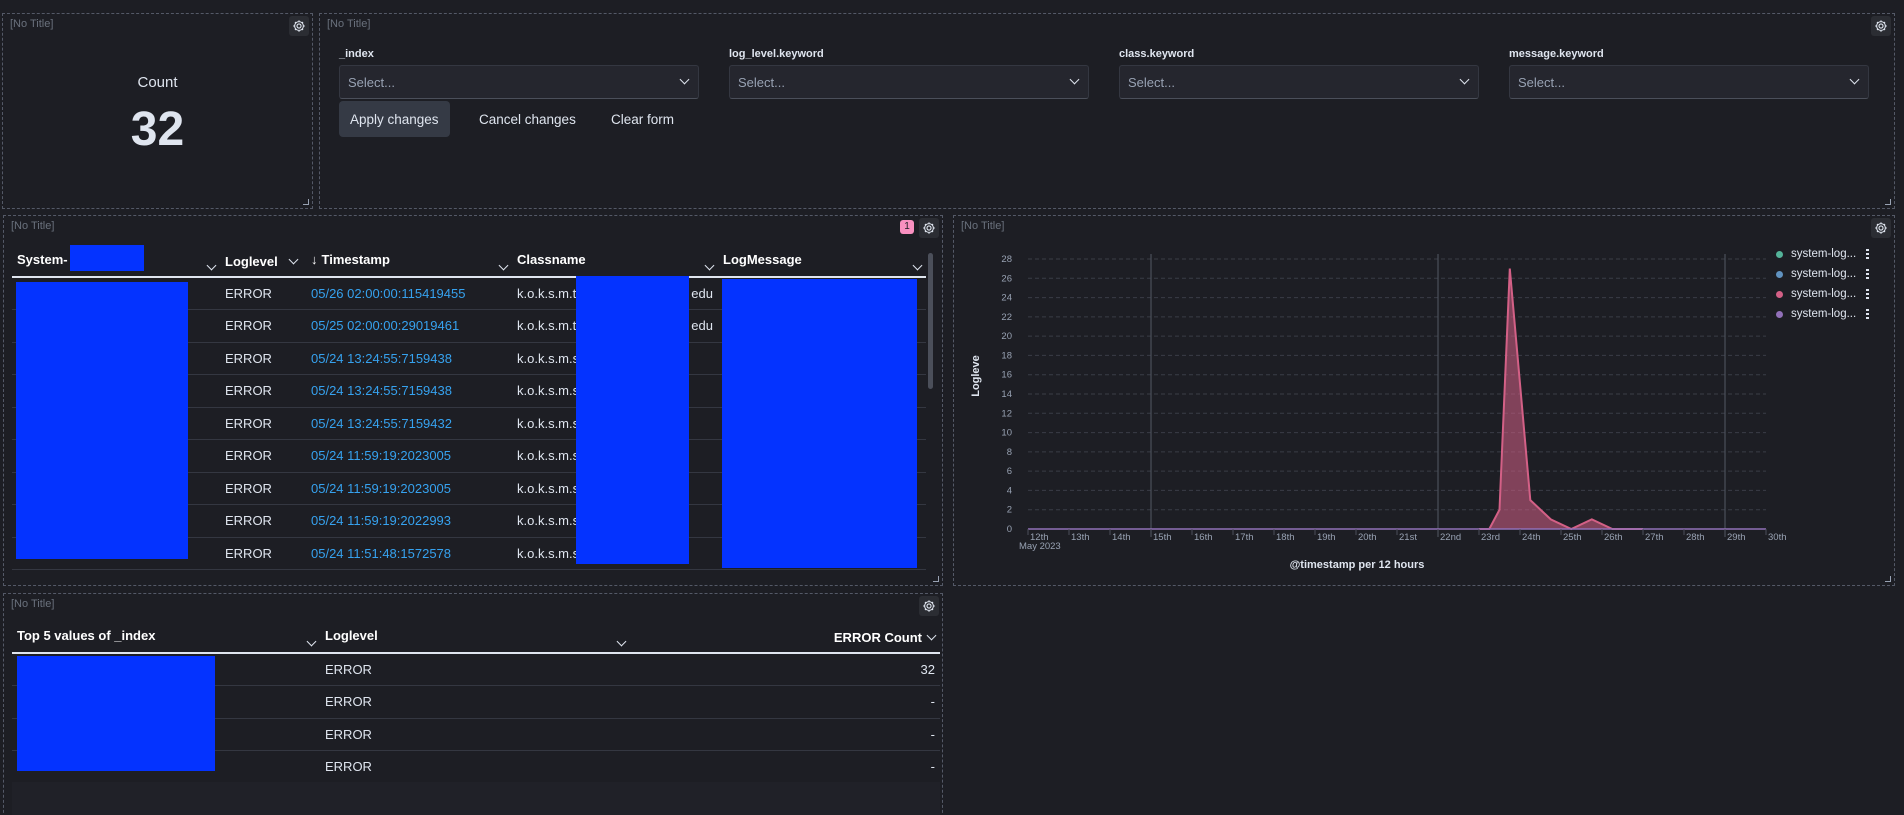 Image resolution: width=1904 pixels, height=815 pixels. Describe the element at coordinates (776, 54) in the screenshot. I see `log-level-label: log_level.keyword` at that location.